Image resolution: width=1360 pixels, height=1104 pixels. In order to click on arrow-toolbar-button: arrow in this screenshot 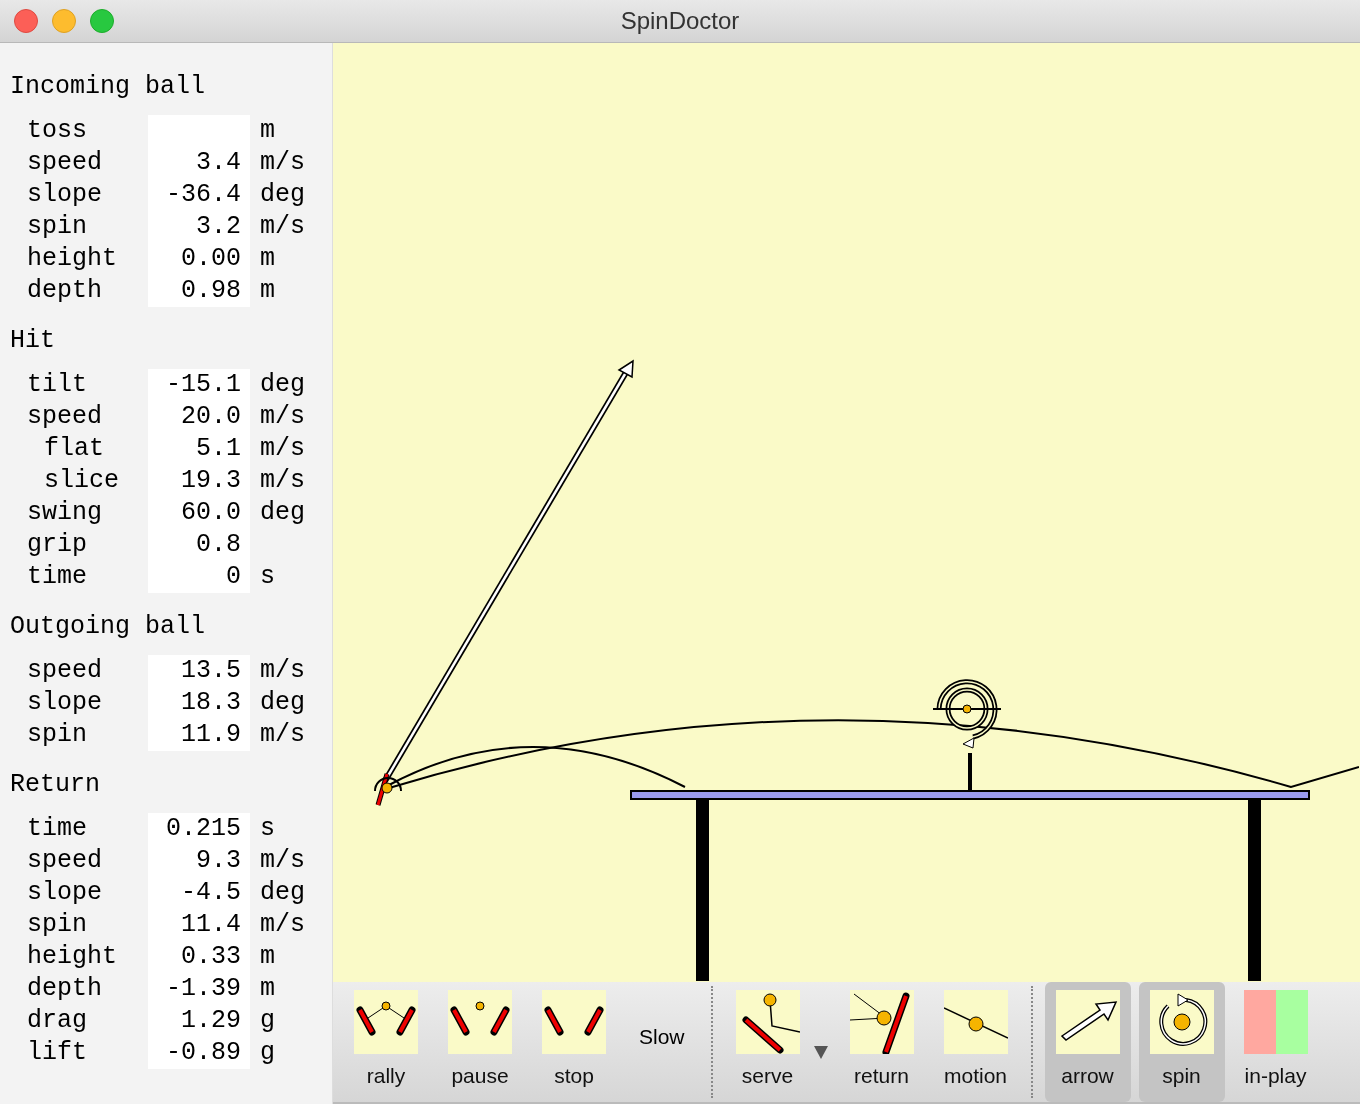, I will do `click(1087, 1042)`.